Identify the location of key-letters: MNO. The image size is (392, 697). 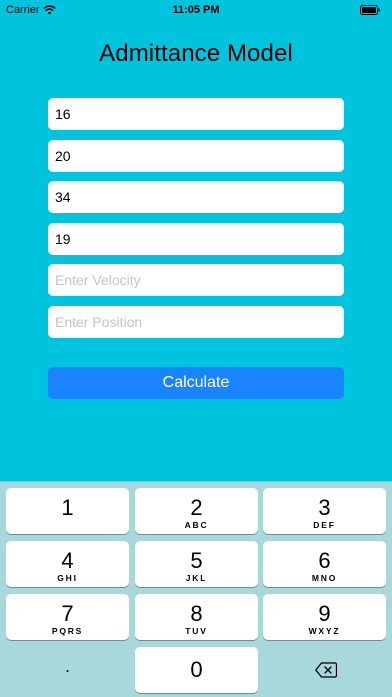
(324, 578).